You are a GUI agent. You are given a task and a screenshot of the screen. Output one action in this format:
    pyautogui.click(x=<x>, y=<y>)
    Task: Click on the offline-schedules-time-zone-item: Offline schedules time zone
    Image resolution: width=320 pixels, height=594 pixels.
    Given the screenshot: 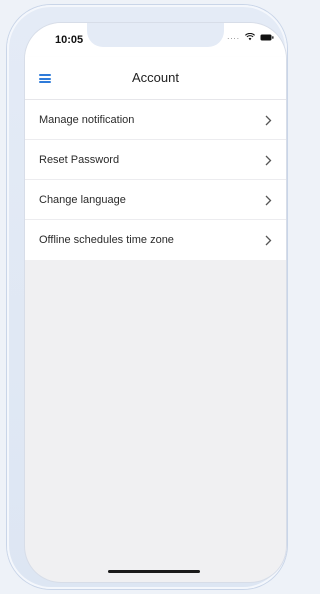 What is the action you would take?
    pyautogui.click(x=155, y=240)
    